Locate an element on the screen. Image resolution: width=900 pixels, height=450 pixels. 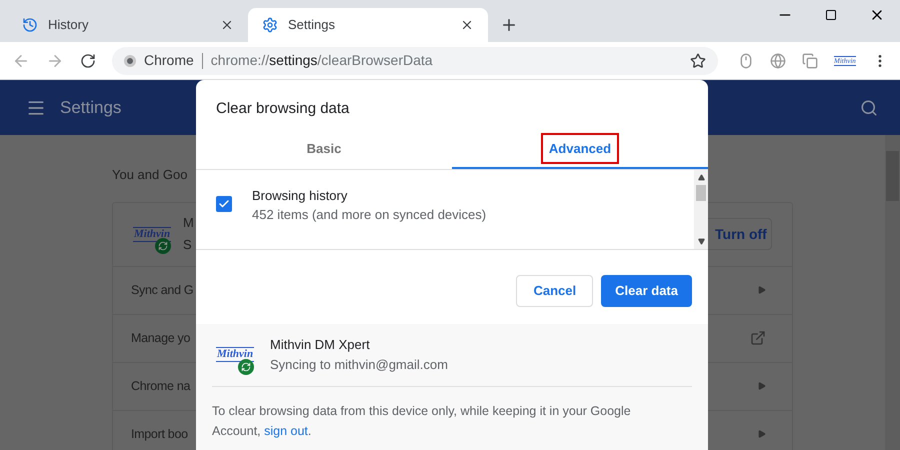
account-name: Mithvin DM Xpert is located at coordinates (320, 345).